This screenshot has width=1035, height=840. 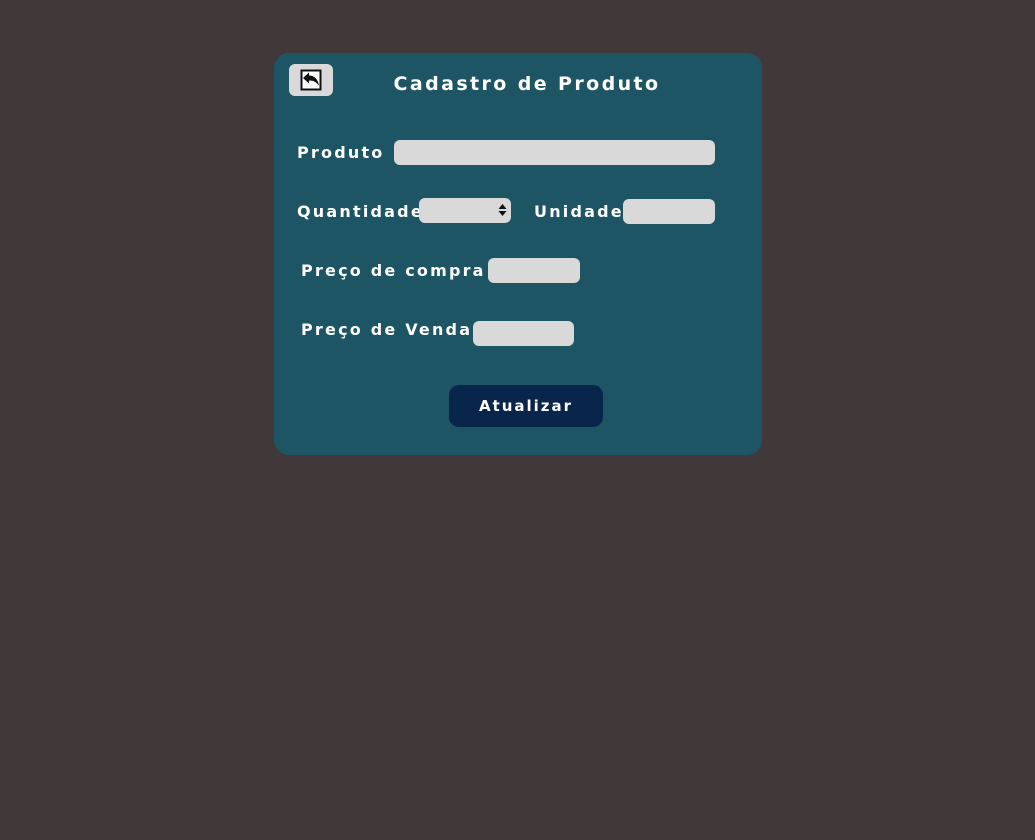 What do you see at coordinates (527, 84) in the screenshot?
I see `page-title: Cadastro de Produto` at bounding box center [527, 84].